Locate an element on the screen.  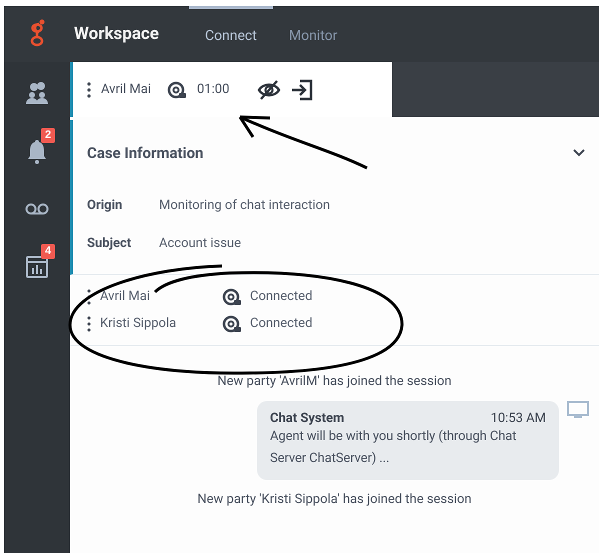
contact-name: Avril Mai is located at coordinates (126, 89).